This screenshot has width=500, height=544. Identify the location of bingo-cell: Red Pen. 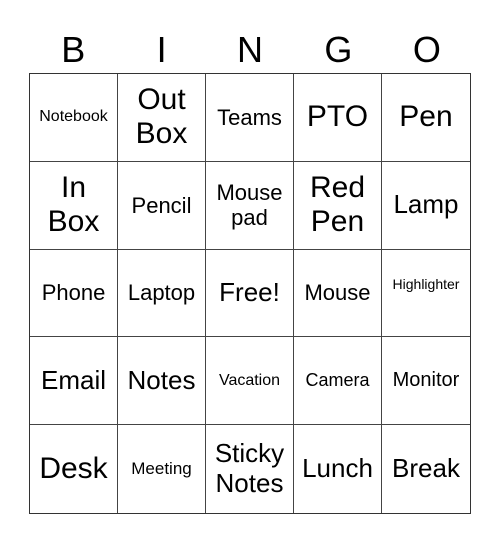
(338, 205).